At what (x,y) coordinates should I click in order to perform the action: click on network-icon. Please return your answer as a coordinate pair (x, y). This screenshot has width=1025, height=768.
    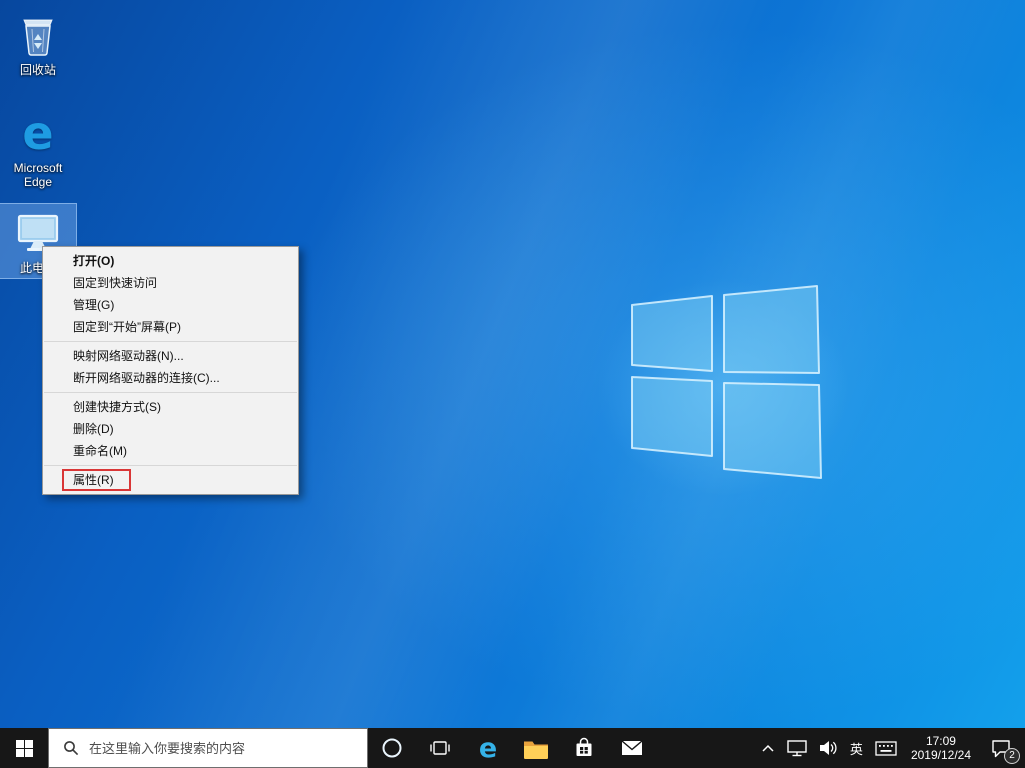
    Looking at the image, I should click on (797, 747).